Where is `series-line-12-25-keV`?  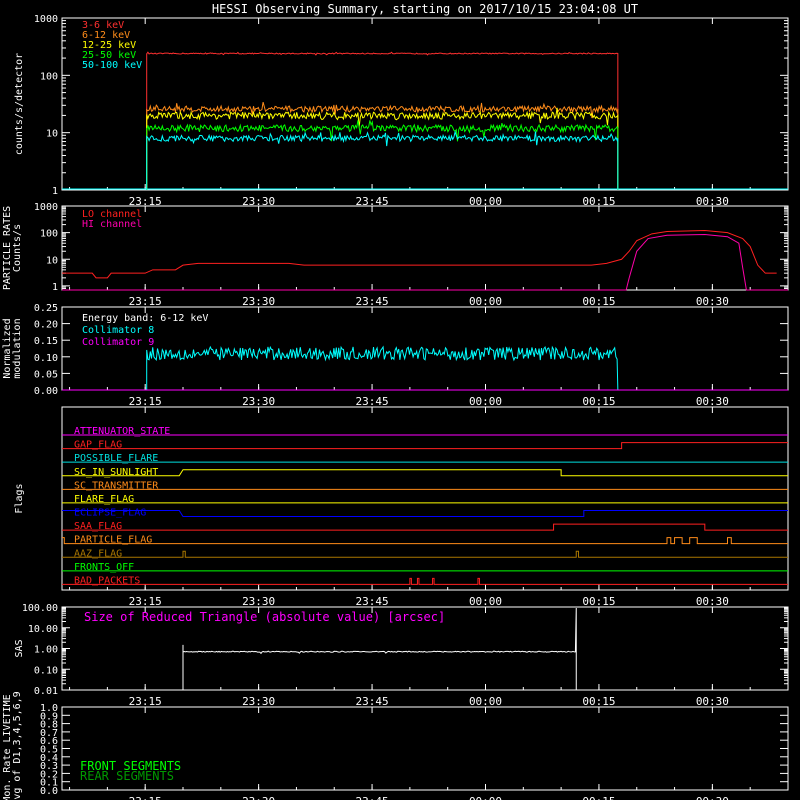 series-line-12-25-keV is located at coordinates (382, 148).